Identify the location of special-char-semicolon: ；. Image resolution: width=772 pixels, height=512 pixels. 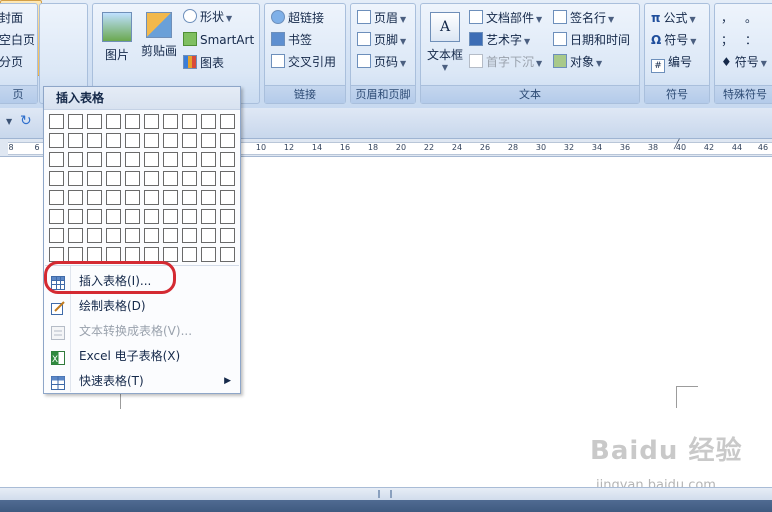
(727, 40).